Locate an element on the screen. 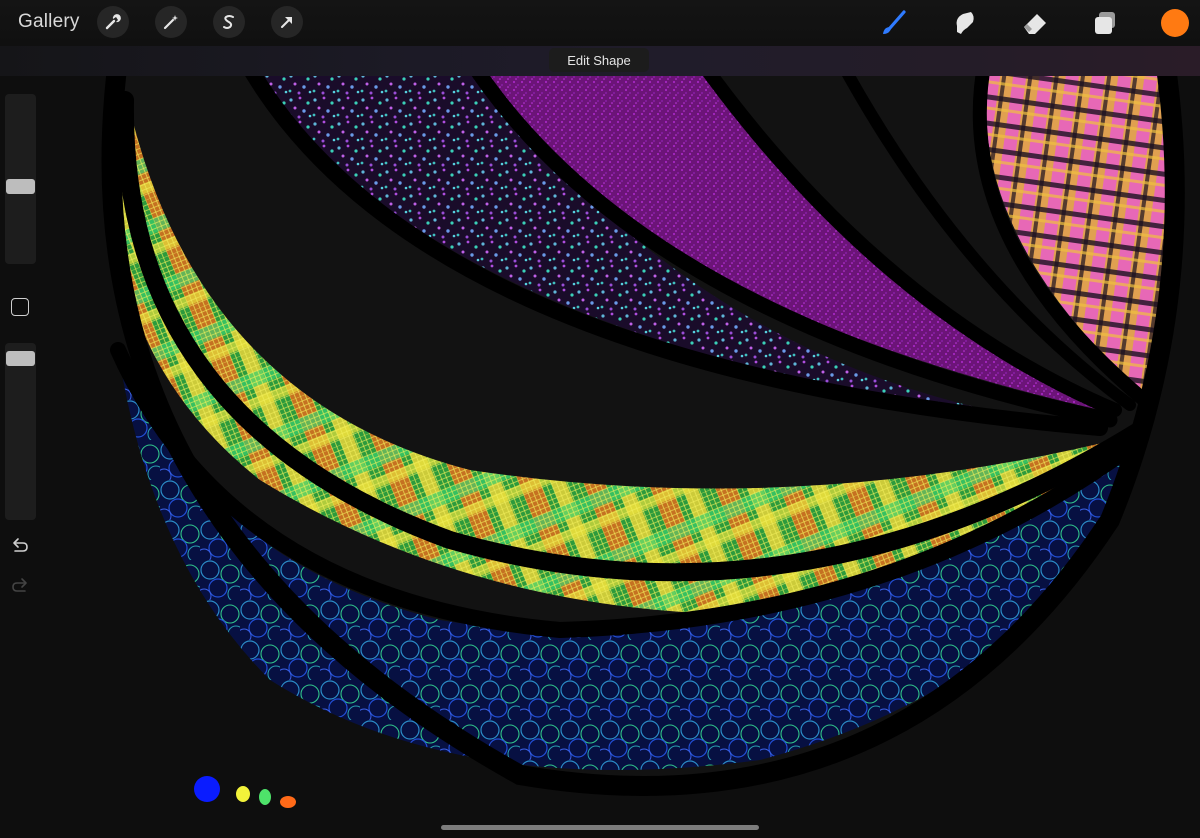 This screenshot has width=1200, height=838. eraser-icon is located at coordinates (1035, 24).